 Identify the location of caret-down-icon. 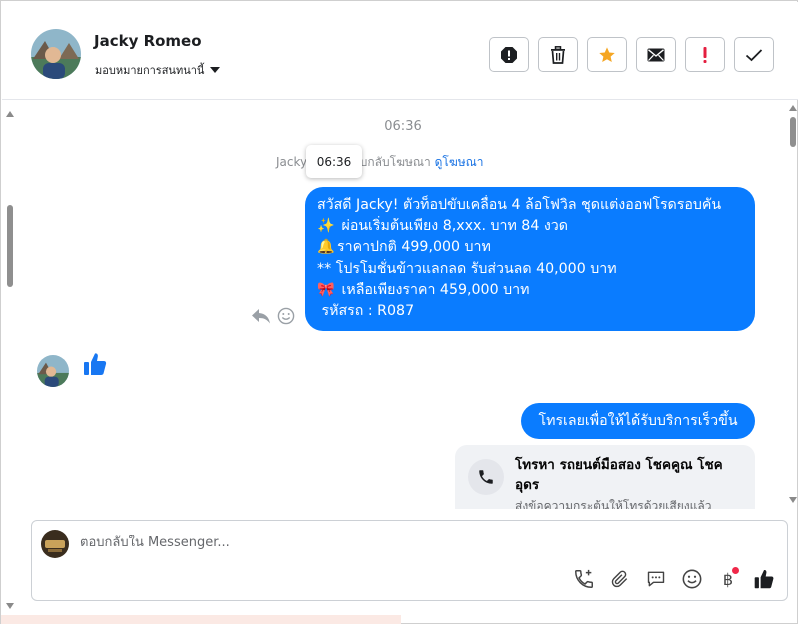
(215, 70).